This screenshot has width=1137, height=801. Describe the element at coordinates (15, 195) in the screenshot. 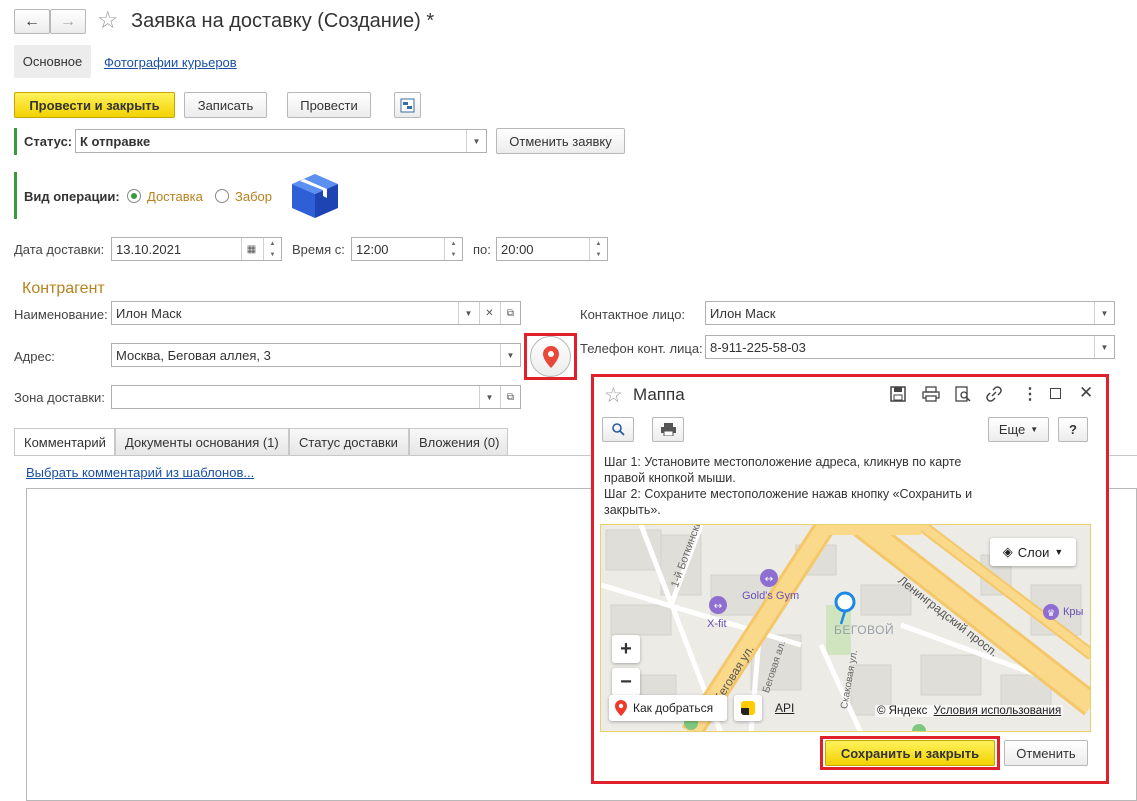

I see `operation-accent-bar` at that location.